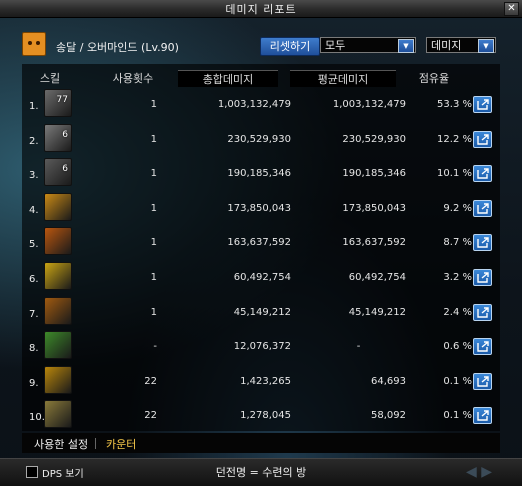  What do you see at coordinates (34, 210) in the screenshot?
I see `rank-number: 4.` at bounding box center [34, 210].